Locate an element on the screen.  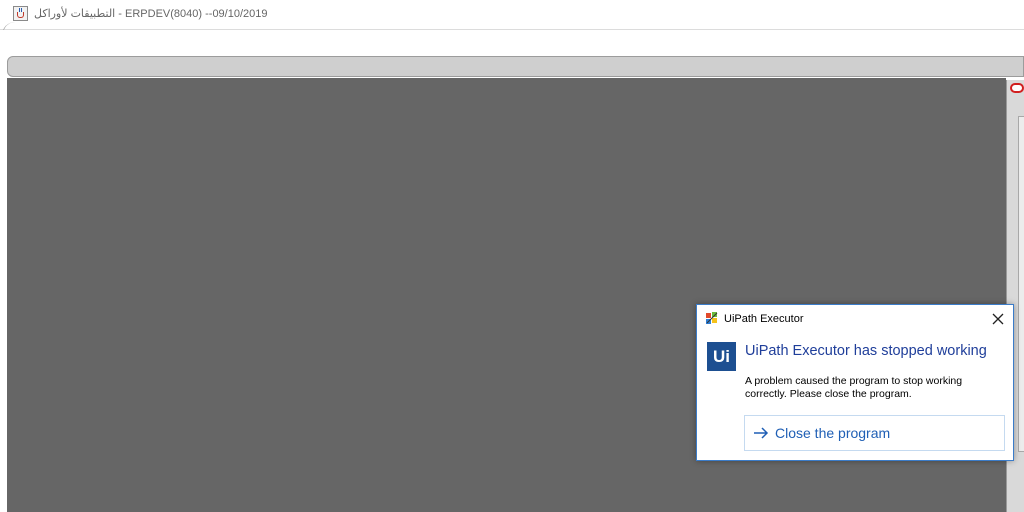
dialog-titlebar: UiPath Executor is located at coordinates (855, 319).